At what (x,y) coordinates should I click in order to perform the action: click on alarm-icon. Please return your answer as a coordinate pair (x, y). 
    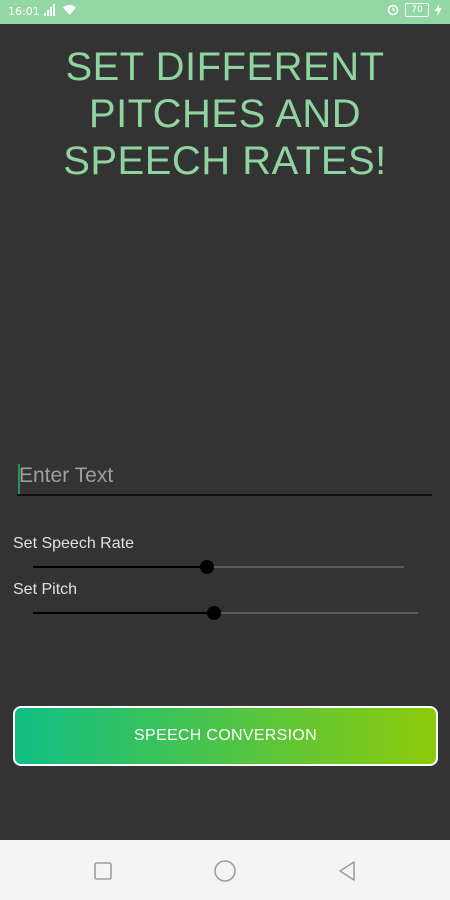
    Looking at the image, I should click on (393, 10).